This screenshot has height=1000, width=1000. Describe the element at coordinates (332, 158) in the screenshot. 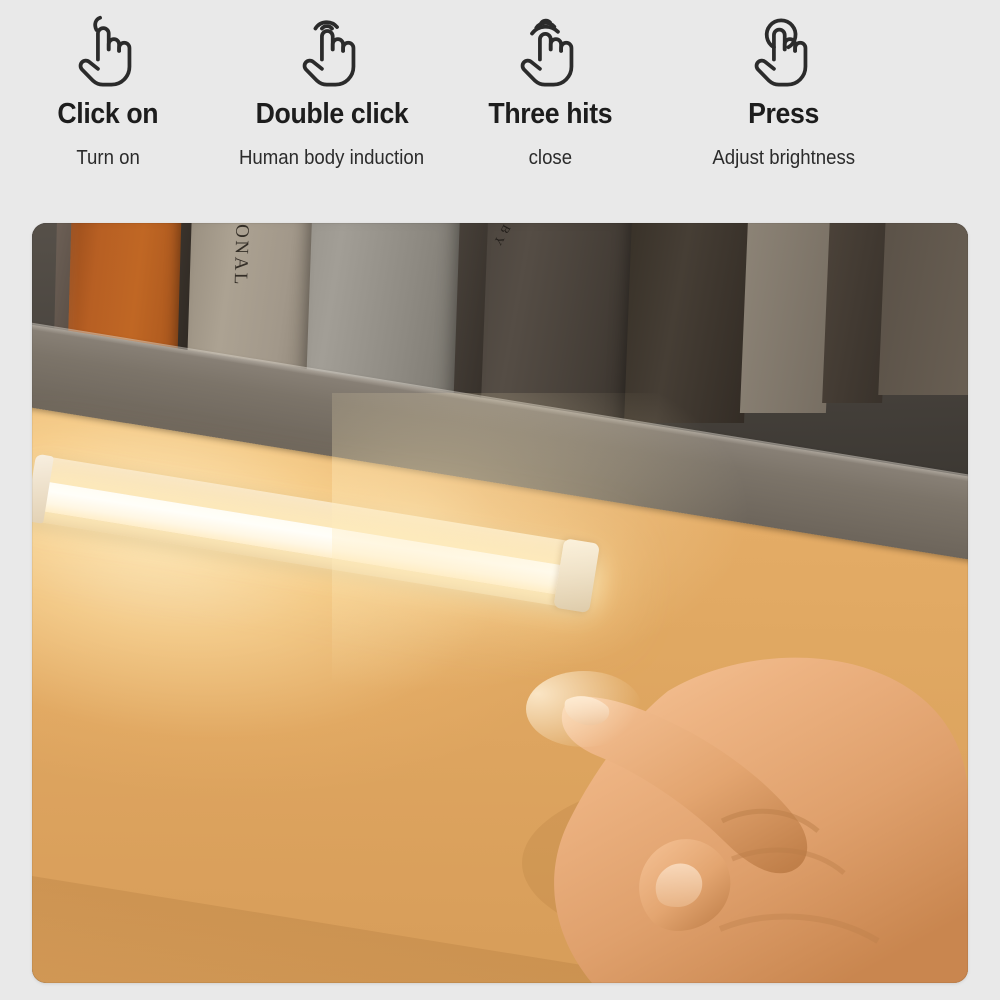

I see `legend-item-subtitle: Human body induction` at that location.